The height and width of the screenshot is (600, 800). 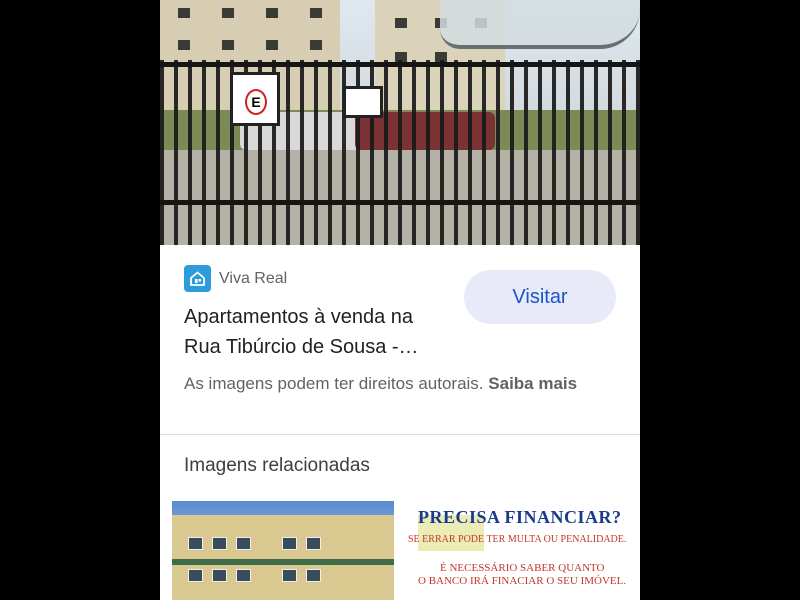 What do you see at coordinates (334, 383) in the screenshot?
I see `copyright-text: As imagens podem ter direitos autorais.` at bounding box center [334, 383].